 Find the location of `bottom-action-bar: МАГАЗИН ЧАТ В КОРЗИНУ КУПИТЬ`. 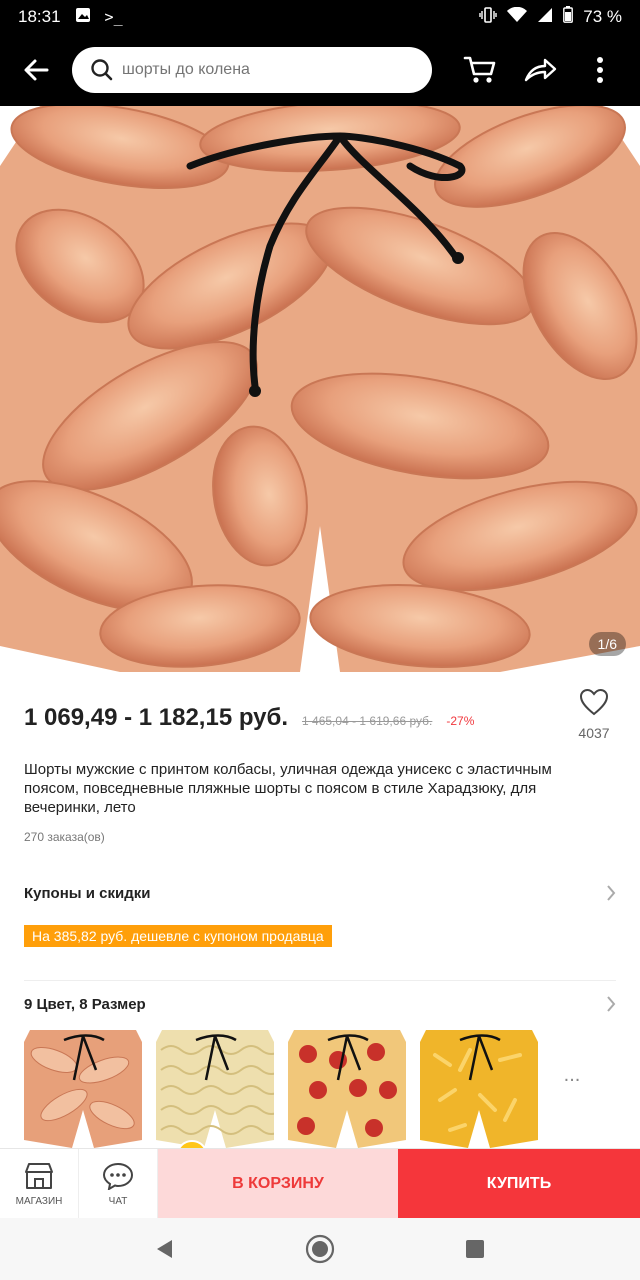

bottom-action-bar: МАГАЗИН ЧАТ В КОРЗИНУ КУПИТЬ is located at coordinates (320, 1183).